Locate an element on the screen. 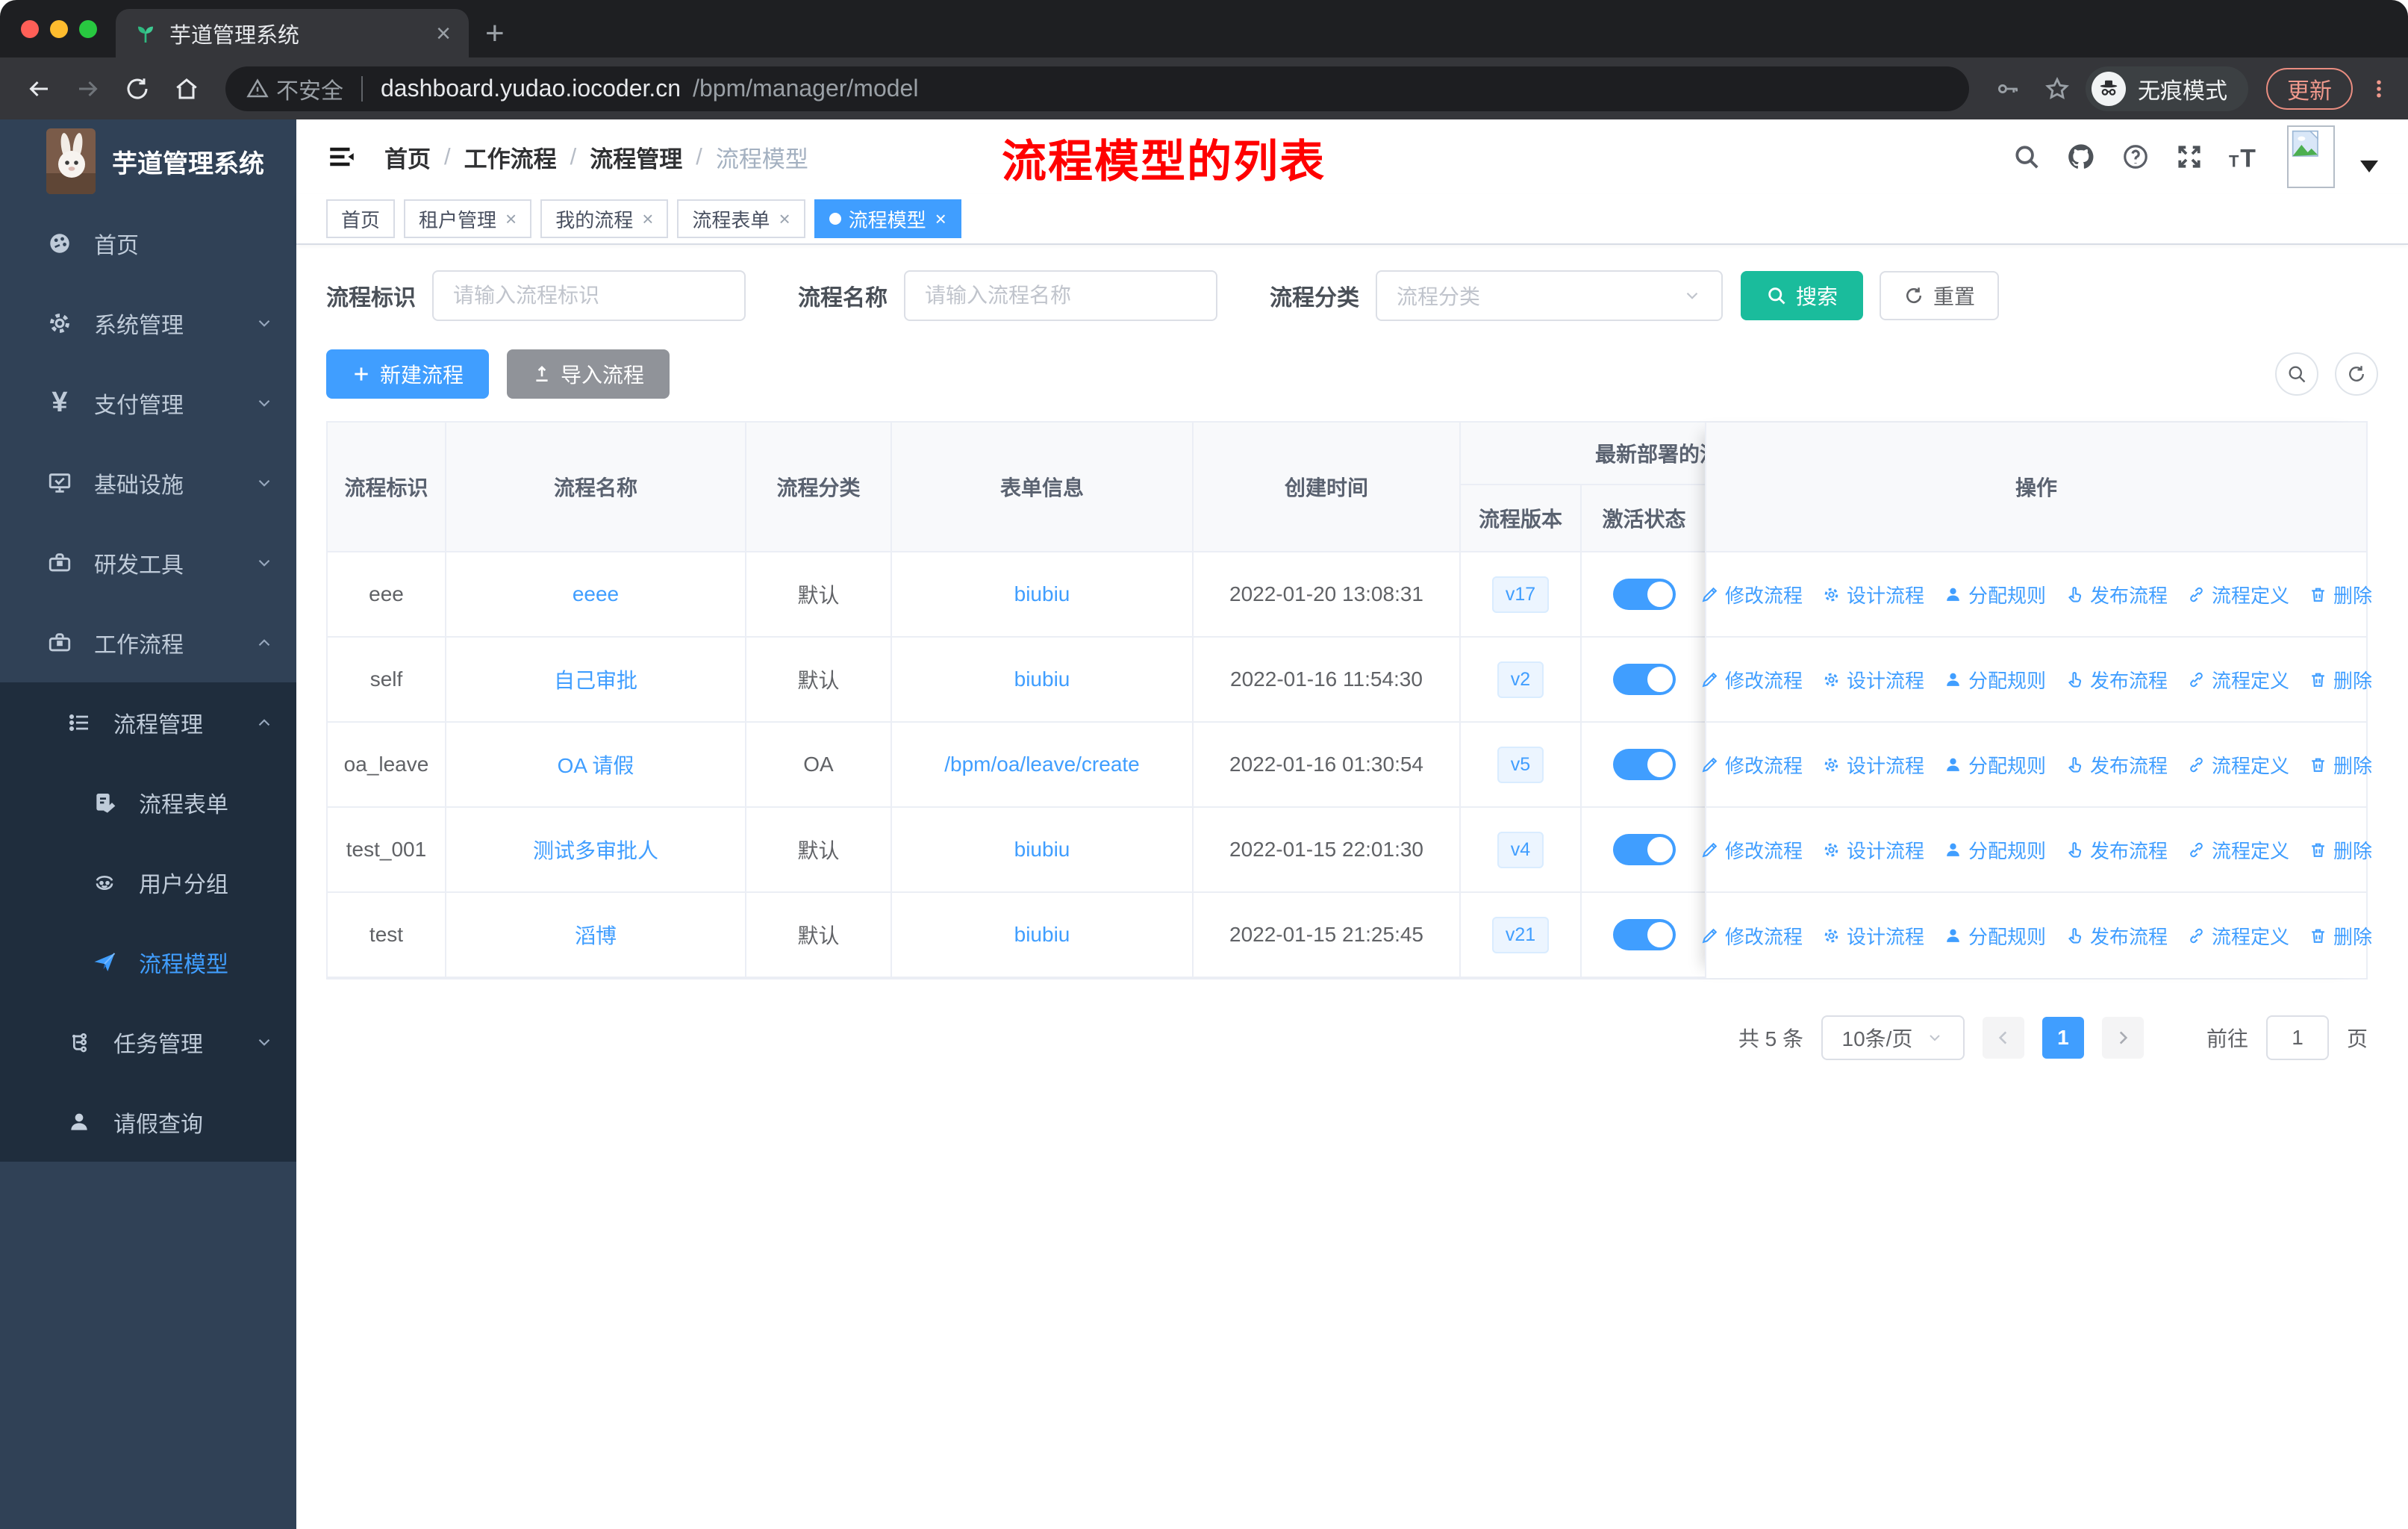 Image resolution: width=2408 pixels, height=1529 pixels. breadcrumb-process-mgmt: 流程管理 is located at coordinates (636, 157).